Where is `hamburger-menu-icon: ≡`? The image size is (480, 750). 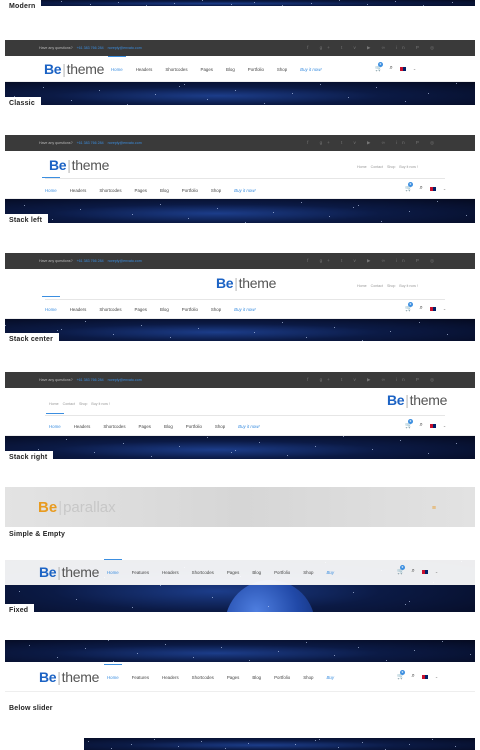 hamburger-menu-icon: ≡ is located at coordinates (434, 508).